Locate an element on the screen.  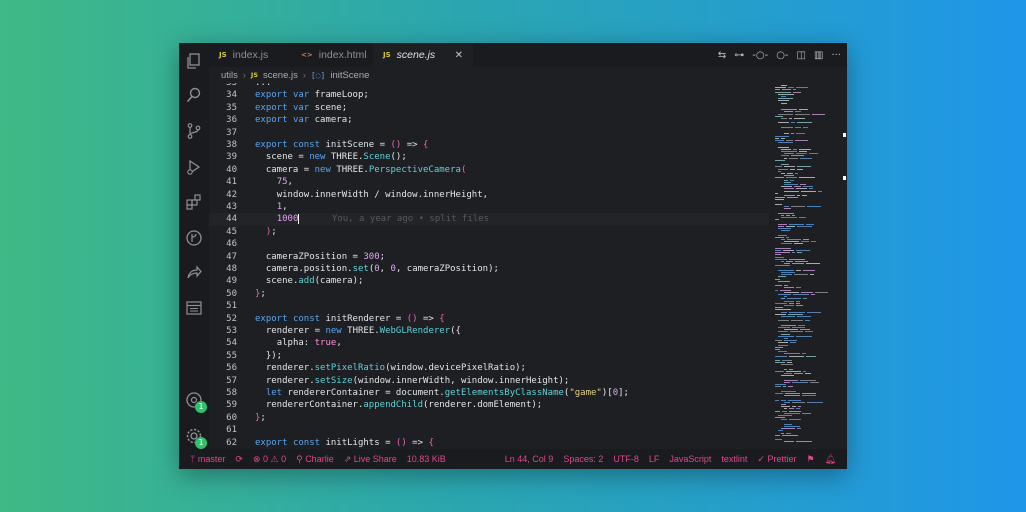
extensions-icon is located at coordinates (194, 202).